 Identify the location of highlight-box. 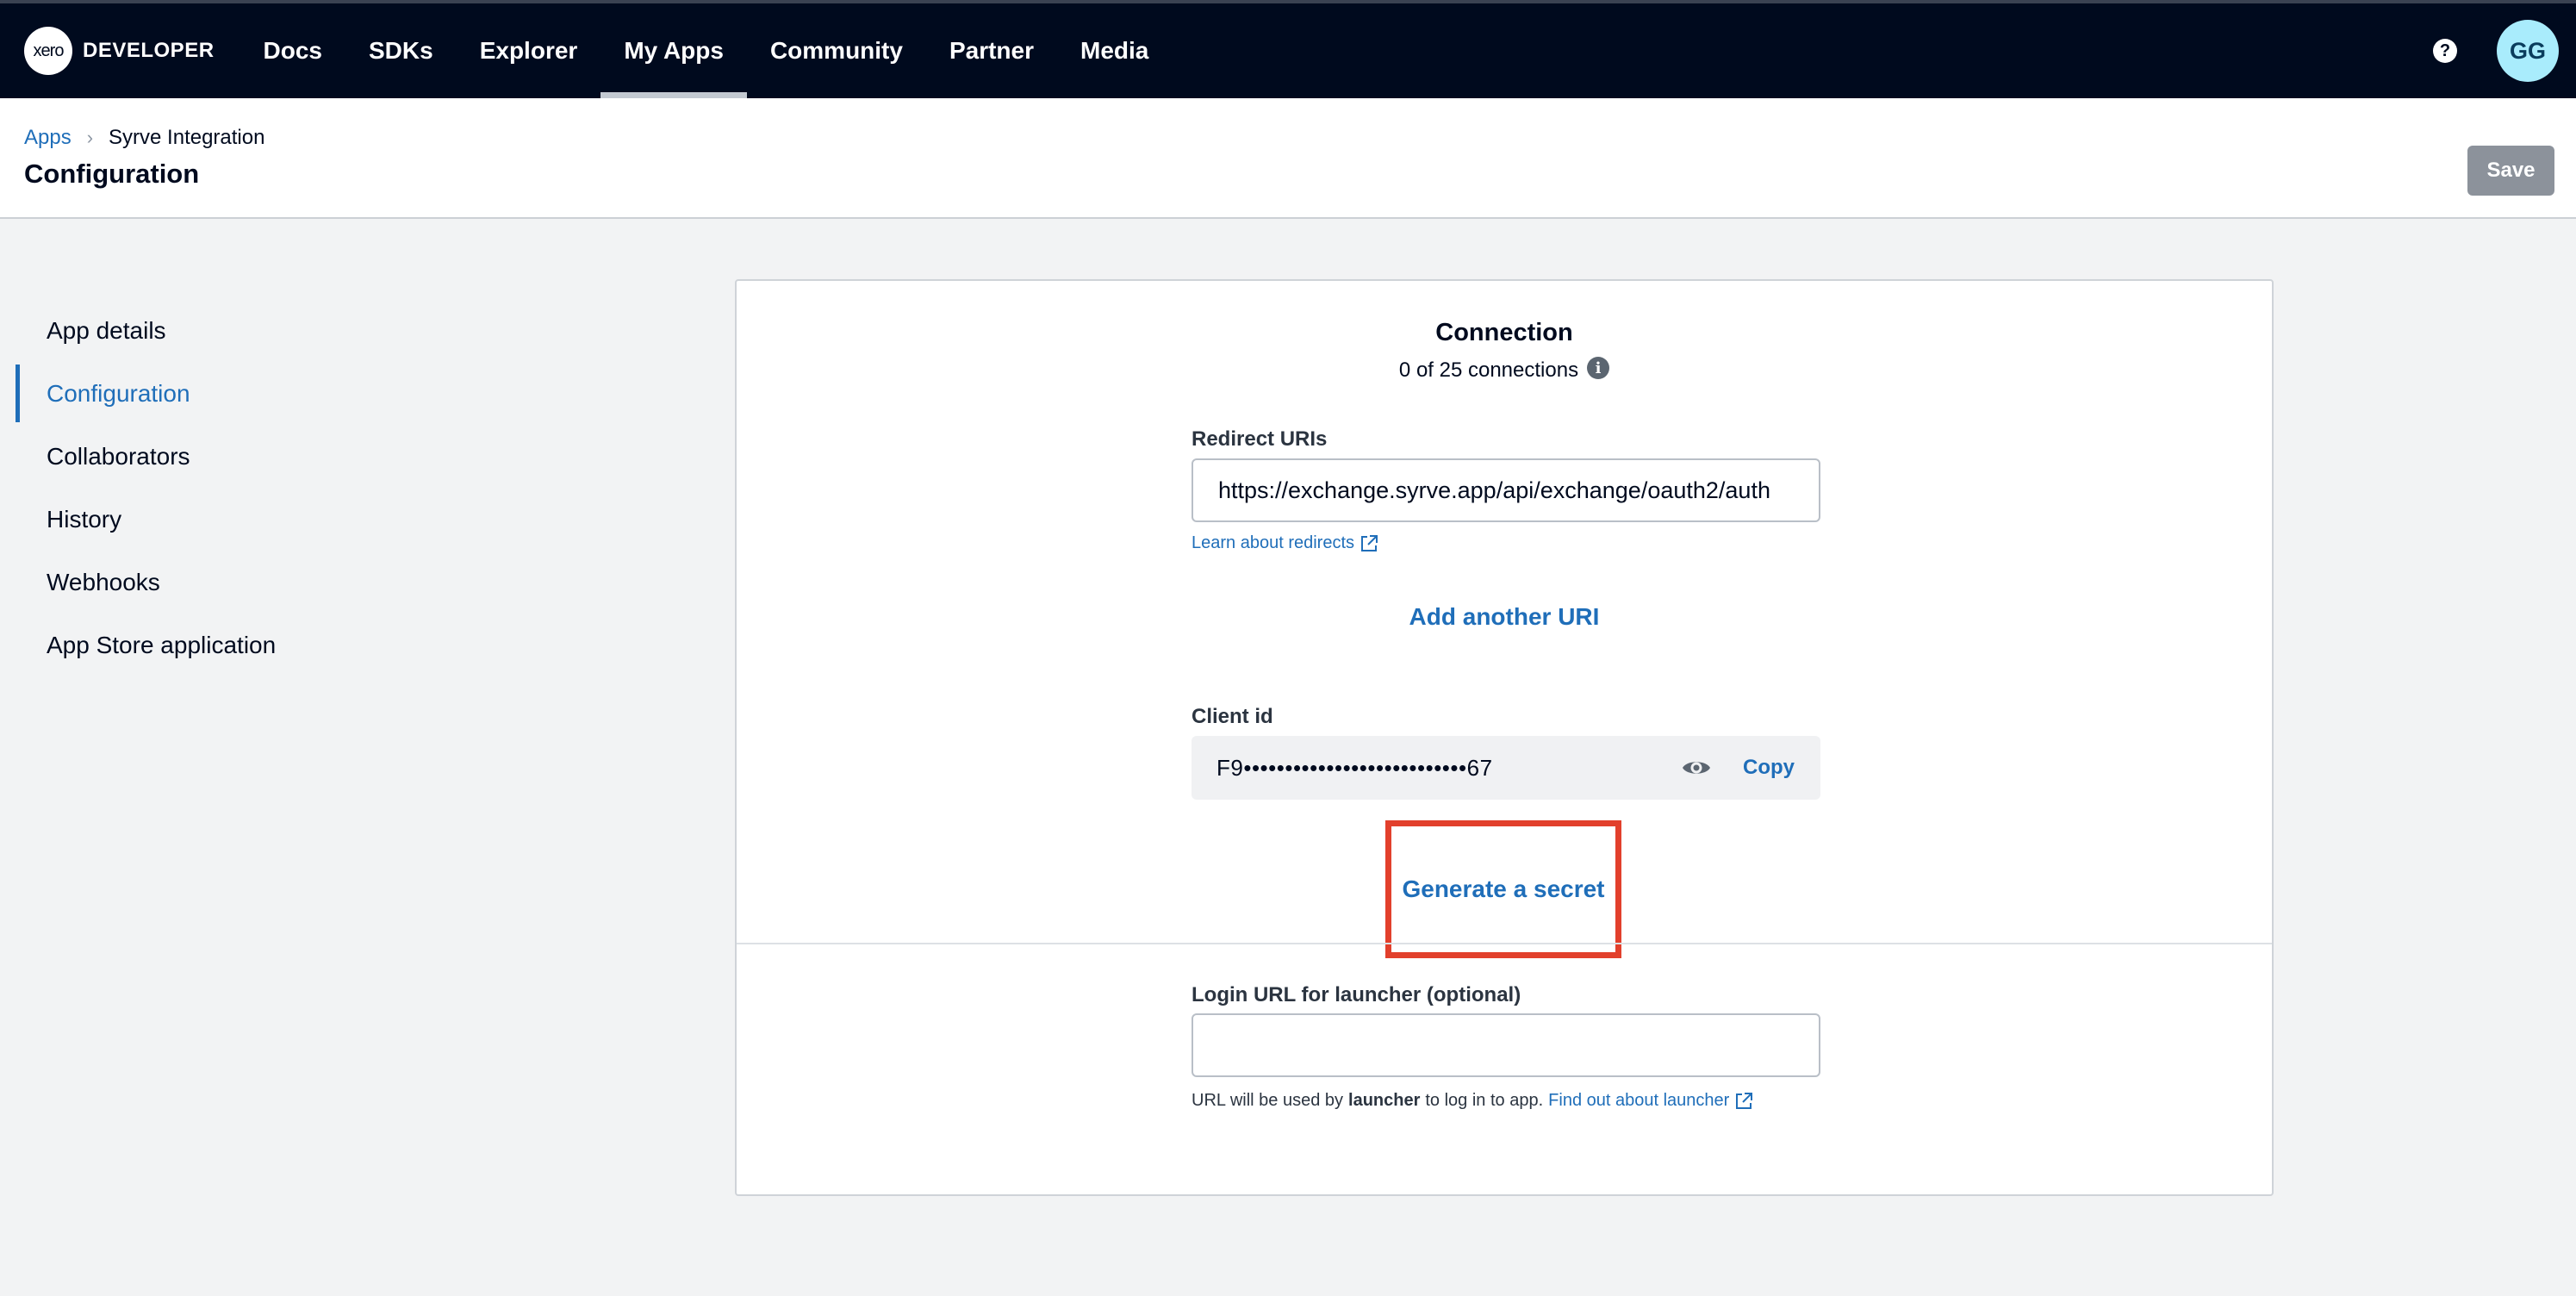
(1503, 889).